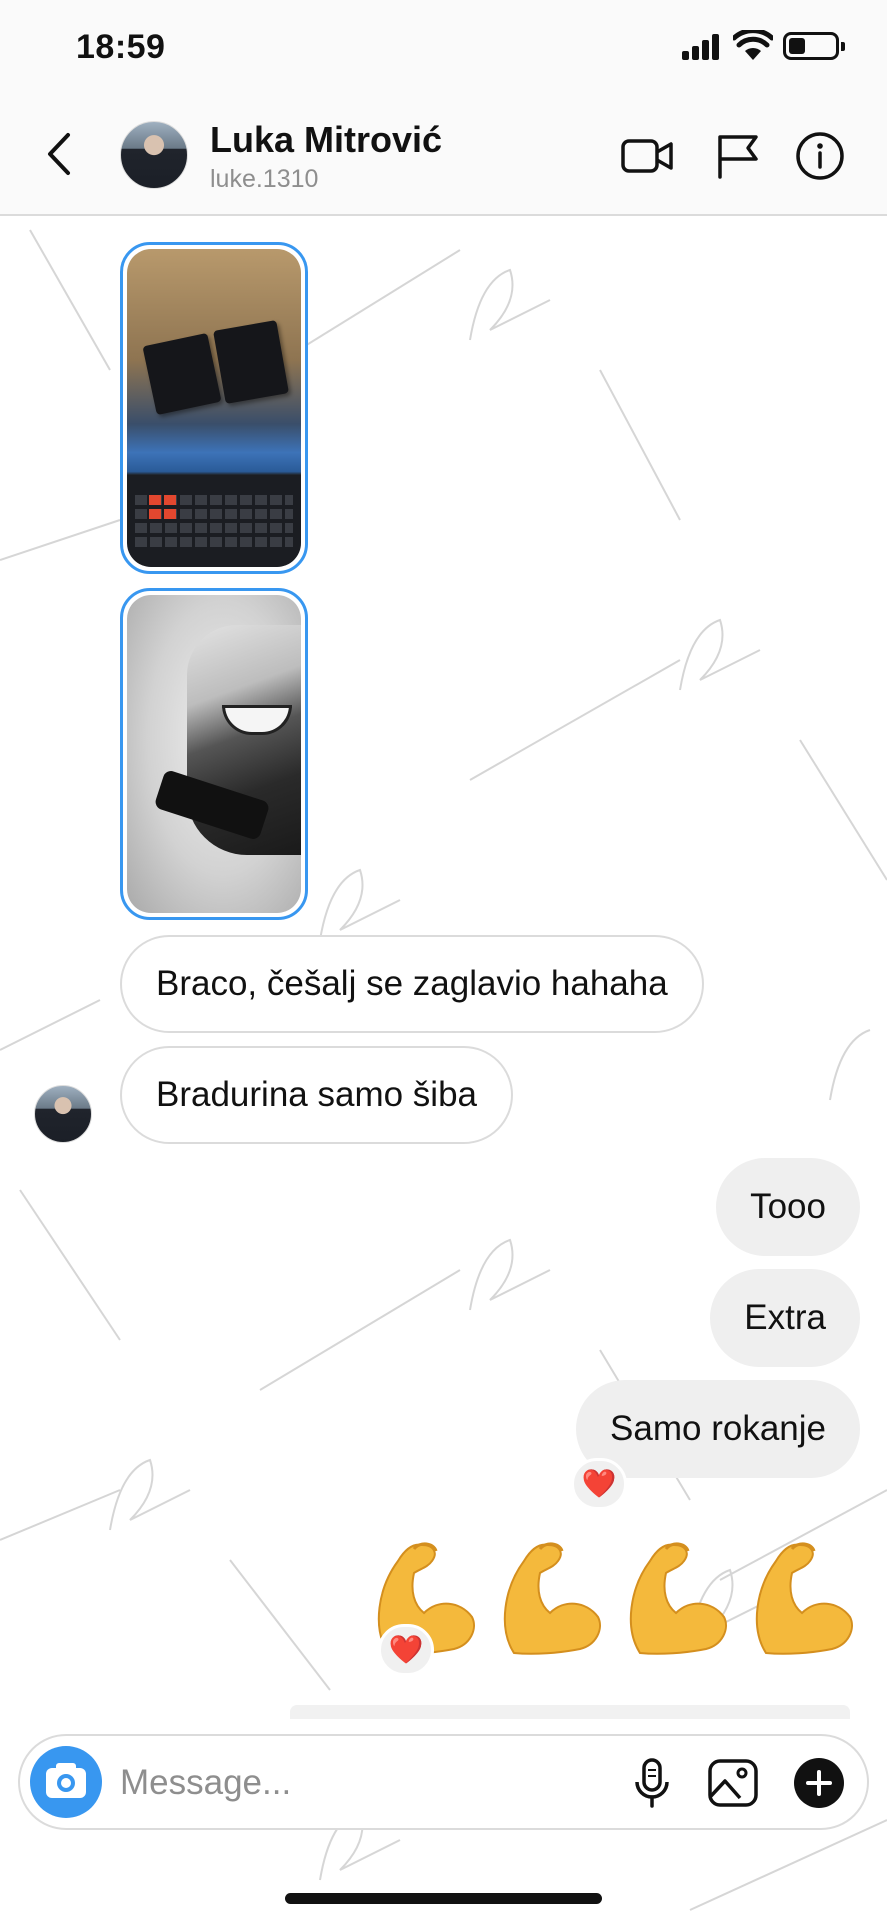 This screenshot has width=887, height=1920. I want to click on status-time: 18:59, so click(121, 47).